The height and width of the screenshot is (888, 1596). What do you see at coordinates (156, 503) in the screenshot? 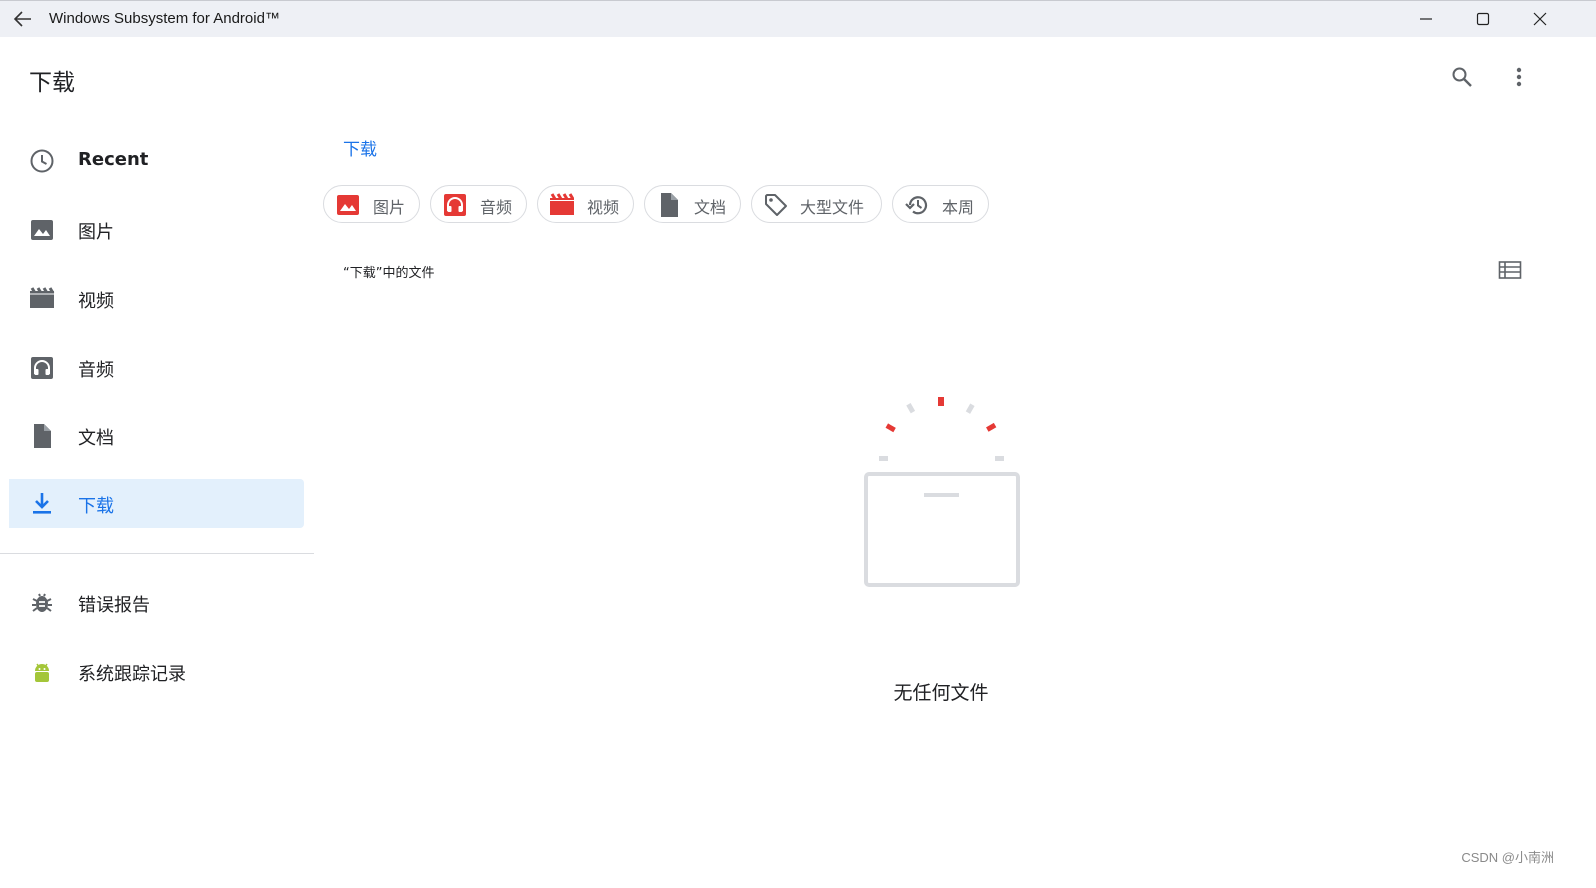
I see `nav-item-downloads: 下载` at bounding box center [156, 503].